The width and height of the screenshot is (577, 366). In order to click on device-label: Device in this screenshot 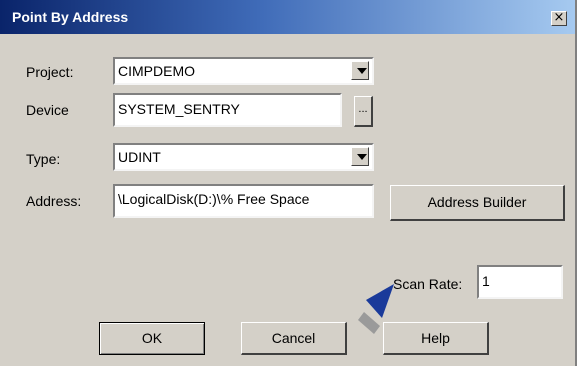, I will do `click(47, 110)`.